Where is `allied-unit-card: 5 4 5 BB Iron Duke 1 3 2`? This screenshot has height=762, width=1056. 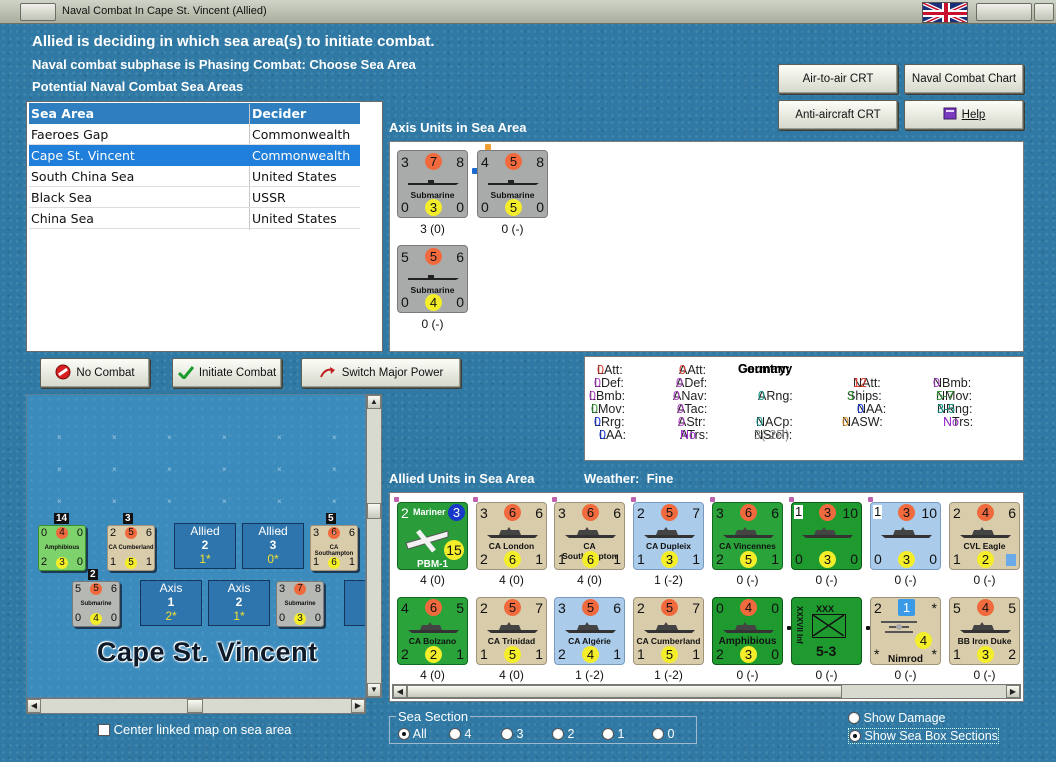 allied-unit-card: 5 4 5 BB Iron Duke 1 3 2 is located at coordinates (984, 631).